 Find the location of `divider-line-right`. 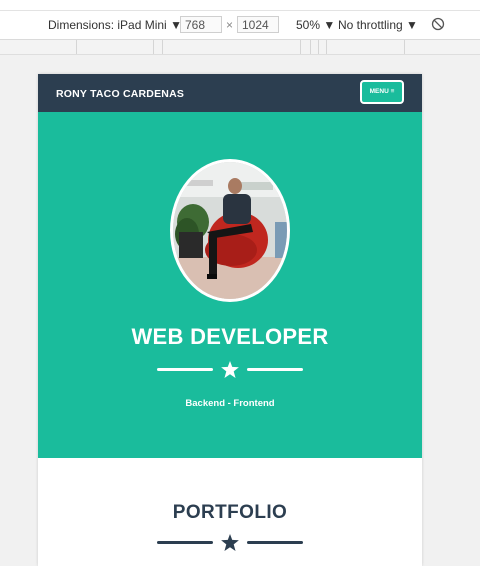

divider-line-right is located at coordinates (275, 369).